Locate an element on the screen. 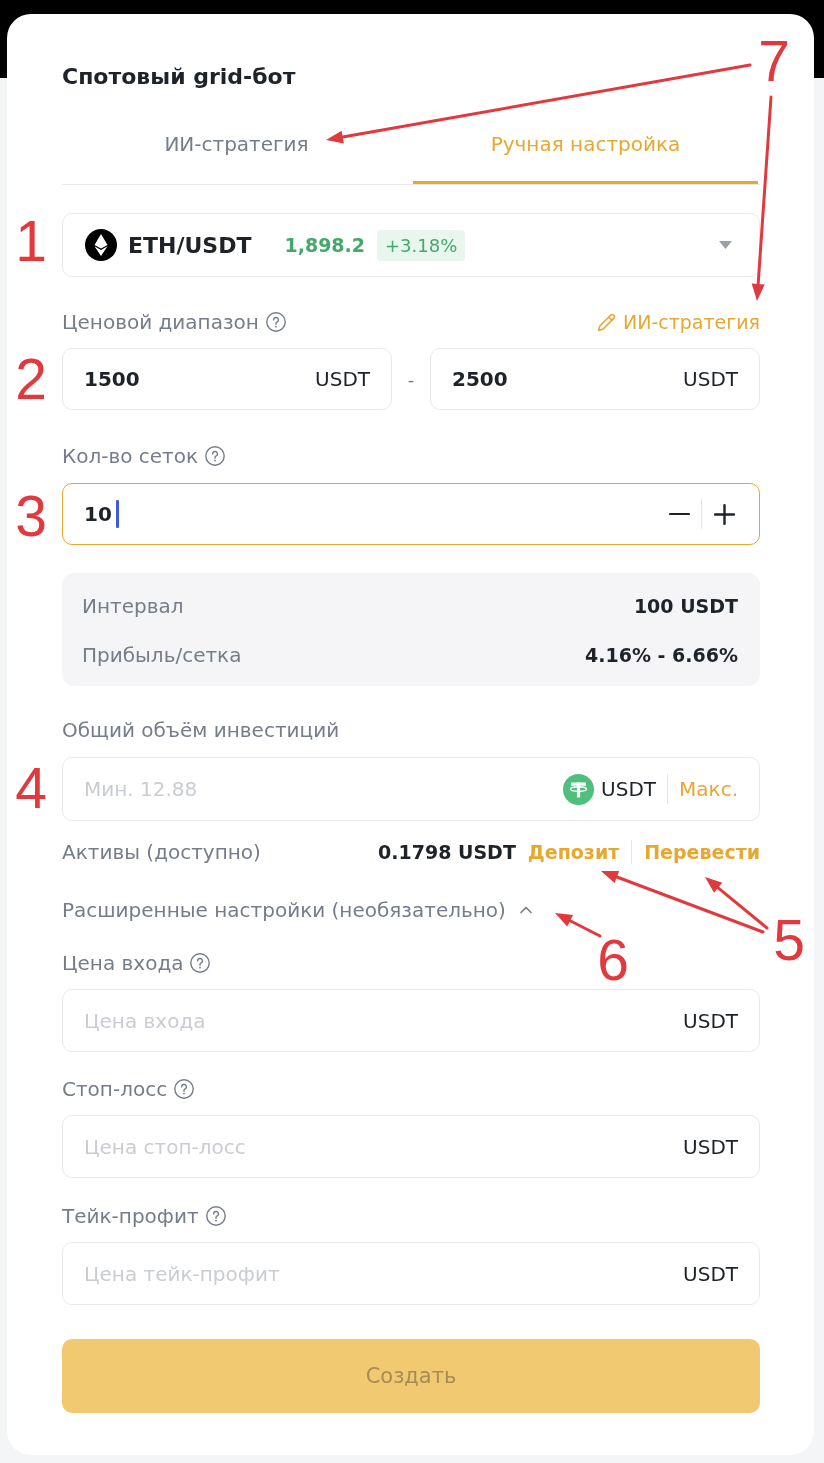 This screenshot has height=1463, width=824. grid-count-field: 10 is located at coordinates (411, 514).